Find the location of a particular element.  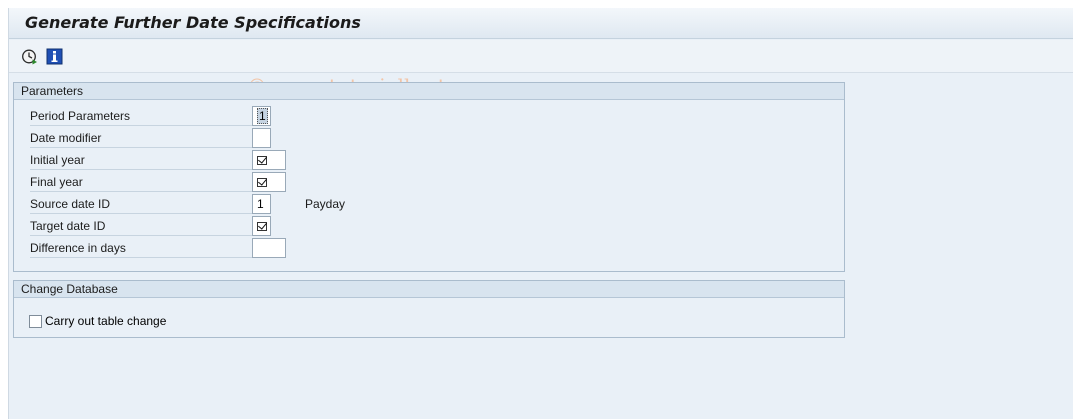

change-database-heading: Change Database is located at coordinates (429, 289).